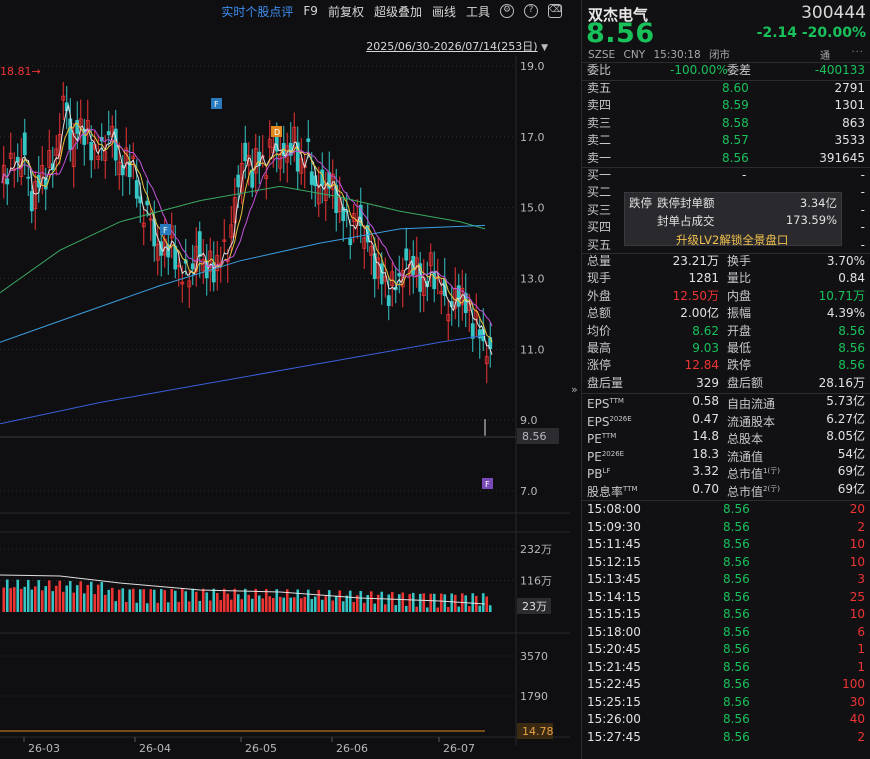  I want to click on f9-button: F9, so click(310, 11).